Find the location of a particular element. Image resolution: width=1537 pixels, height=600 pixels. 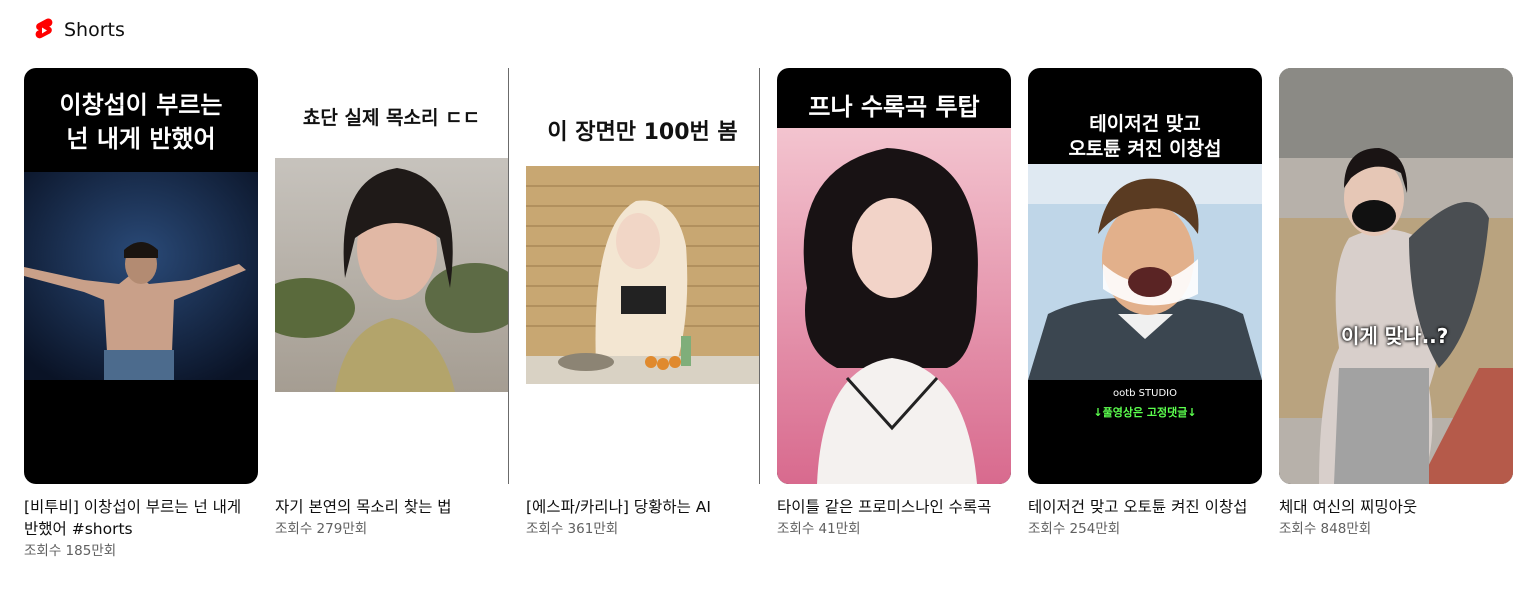

short-thumbnail: 이게 맞나..? is located at coordinates (1396, 276).